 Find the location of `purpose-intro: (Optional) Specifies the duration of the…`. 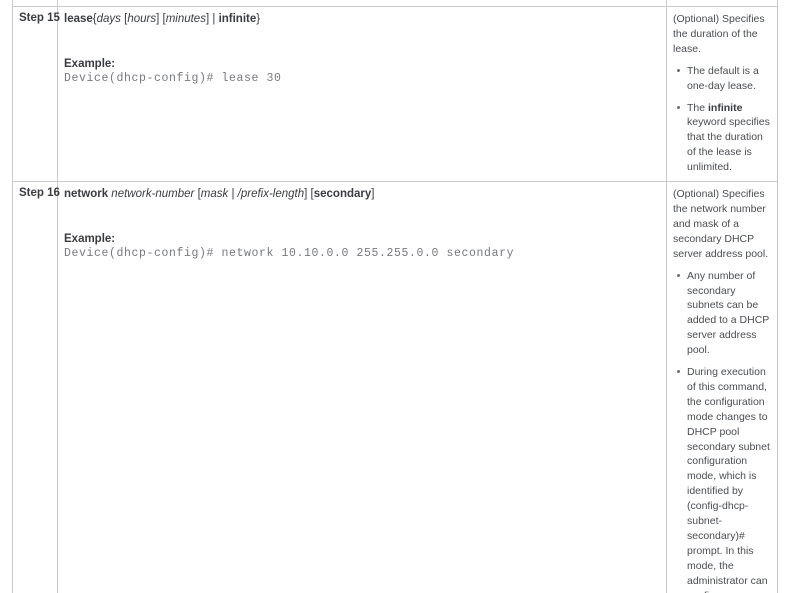

purpose-intro: (Optional) Specifies the duration of the… is located at coordinates (719, 34).